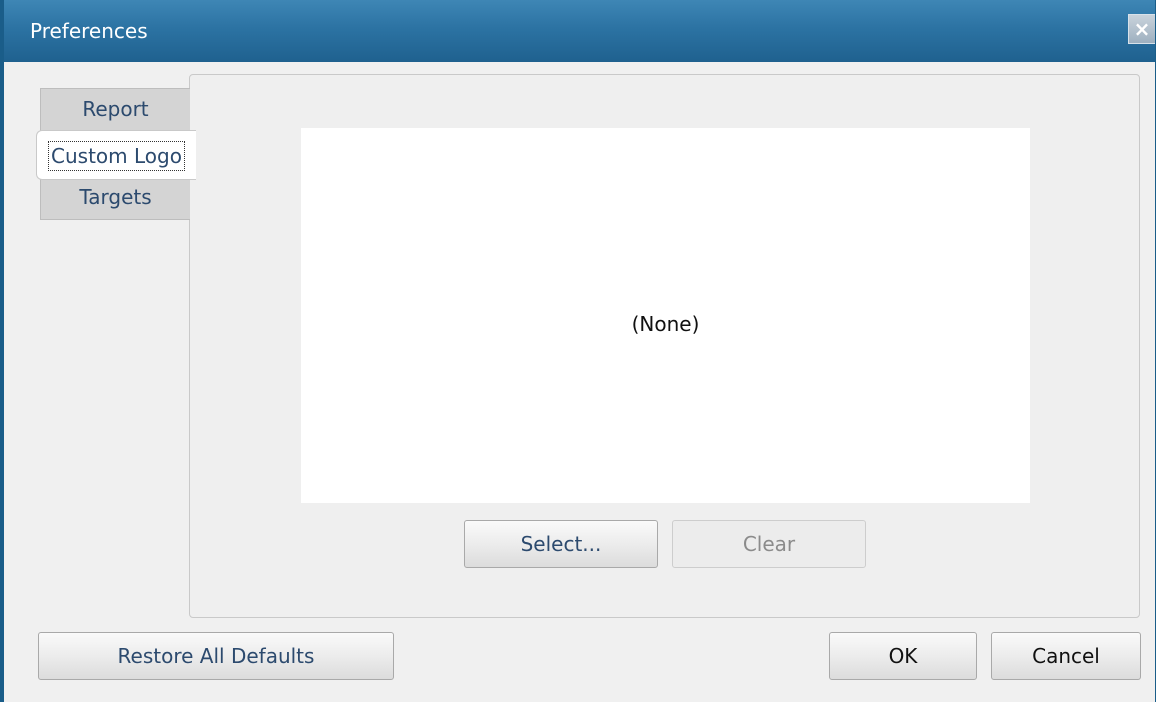 The width and height of the screenshot is (1156, 702). I want to click on tab-custom-logo: Custom Logo, so click(116, 155).